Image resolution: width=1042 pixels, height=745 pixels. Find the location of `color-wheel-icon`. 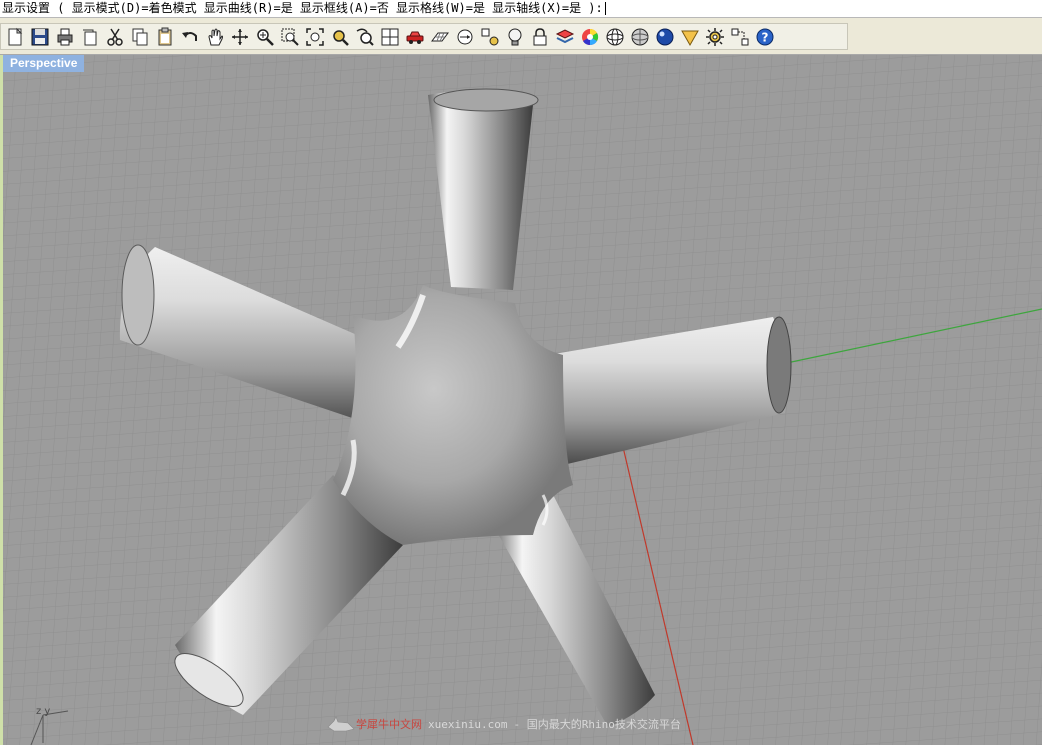

color-wheel-icon is located at coordinates (590, 36).